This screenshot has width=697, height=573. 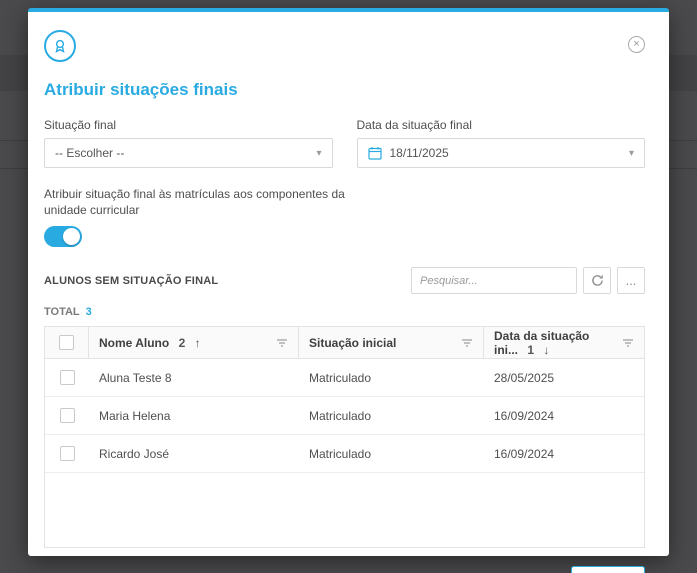 I want to click on data-situacao-datepicker: 18/11/2025 ▾, so click(x=500, y=153).